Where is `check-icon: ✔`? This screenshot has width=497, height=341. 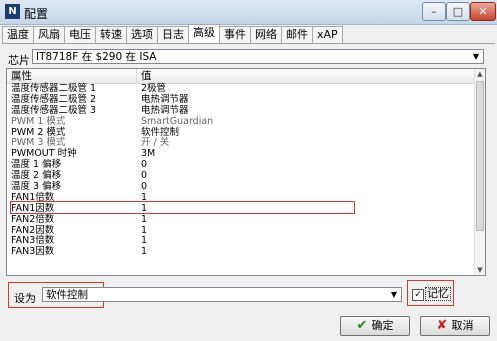
check-icon: ✔ is located at coordinates (362, 325).